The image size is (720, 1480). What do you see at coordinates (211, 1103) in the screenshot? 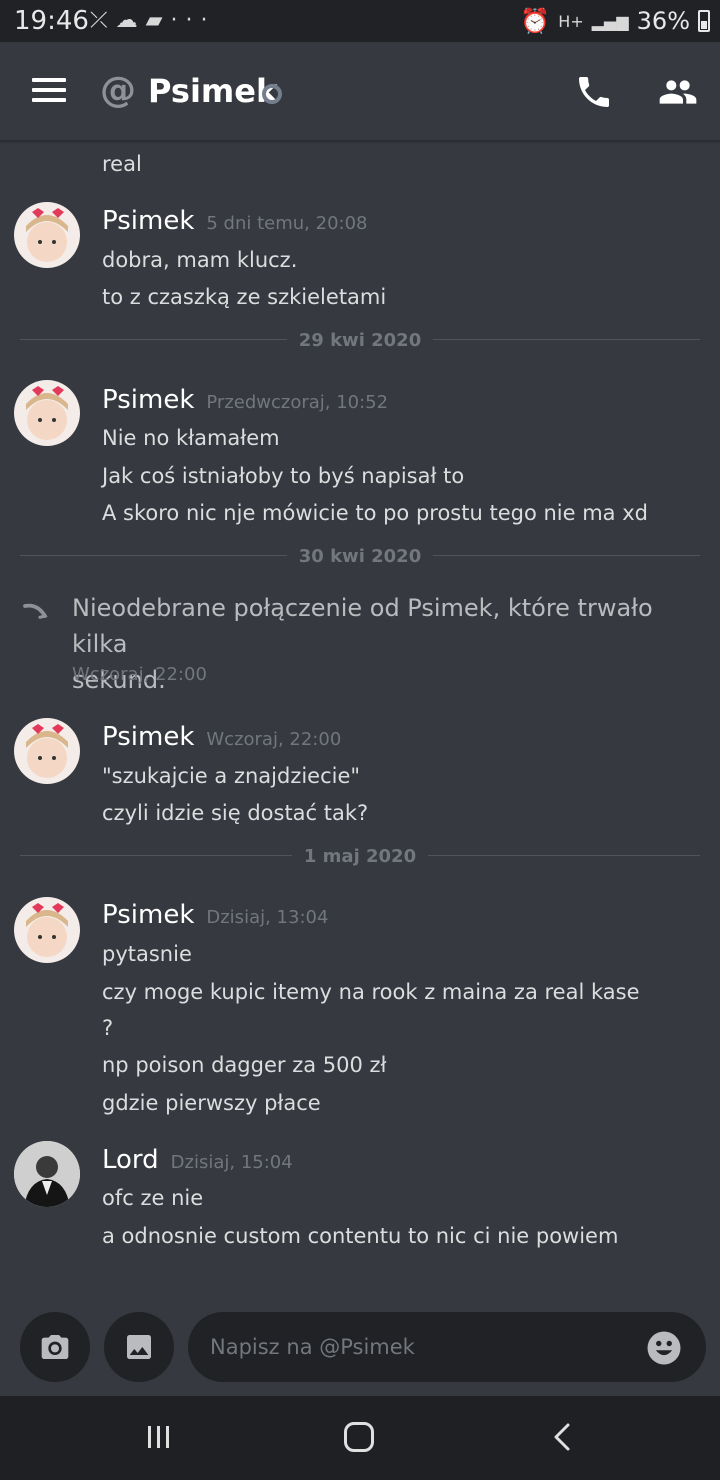
I see `message-text: gdzie pierwszy płace` at bounding box center [211, 1103].